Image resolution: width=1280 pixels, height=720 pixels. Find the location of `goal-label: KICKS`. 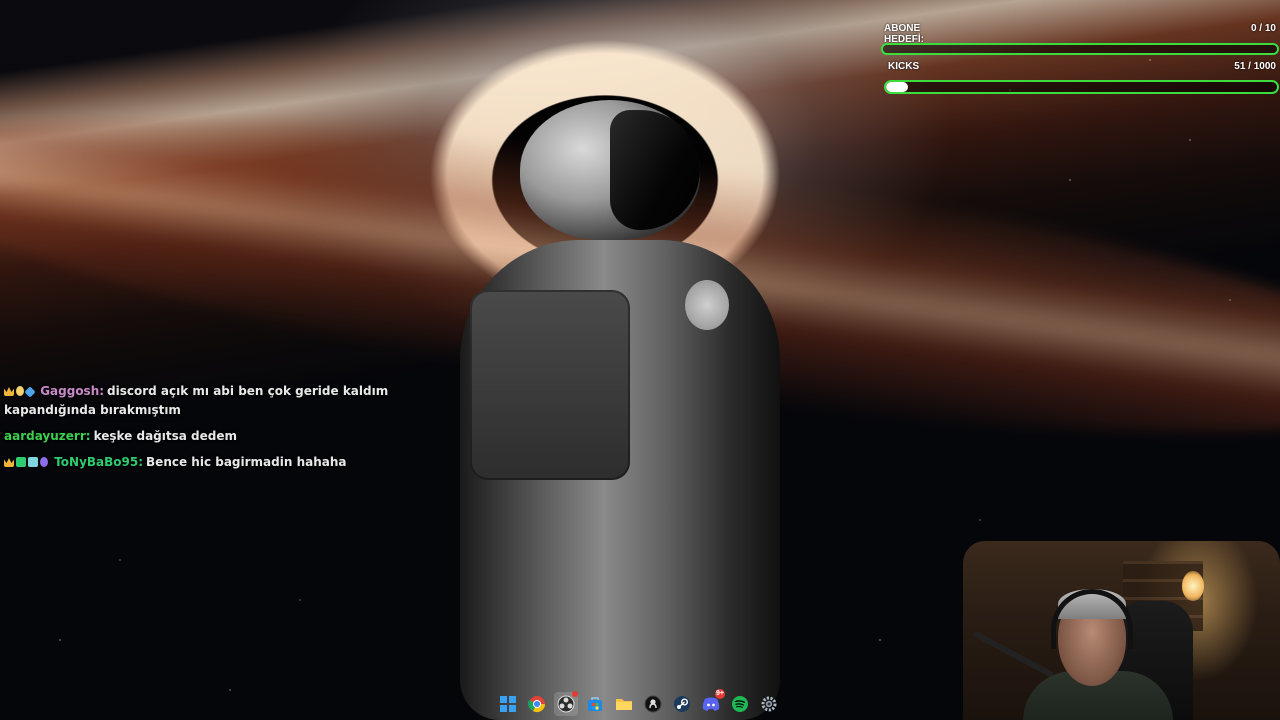

goal-label: KICKS is located at coordinates (904, 66).